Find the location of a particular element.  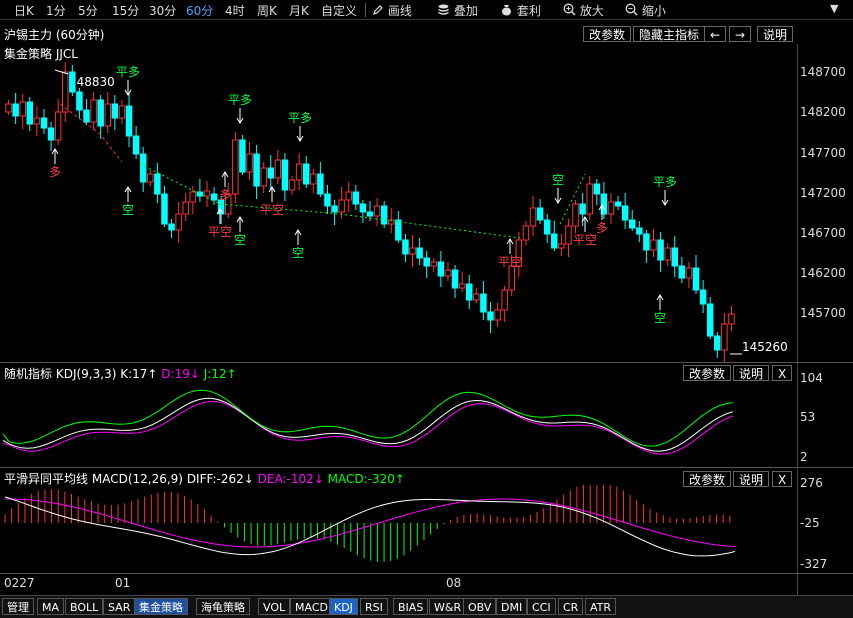

tab-cci: CCI is located at coordinates (541, 606).